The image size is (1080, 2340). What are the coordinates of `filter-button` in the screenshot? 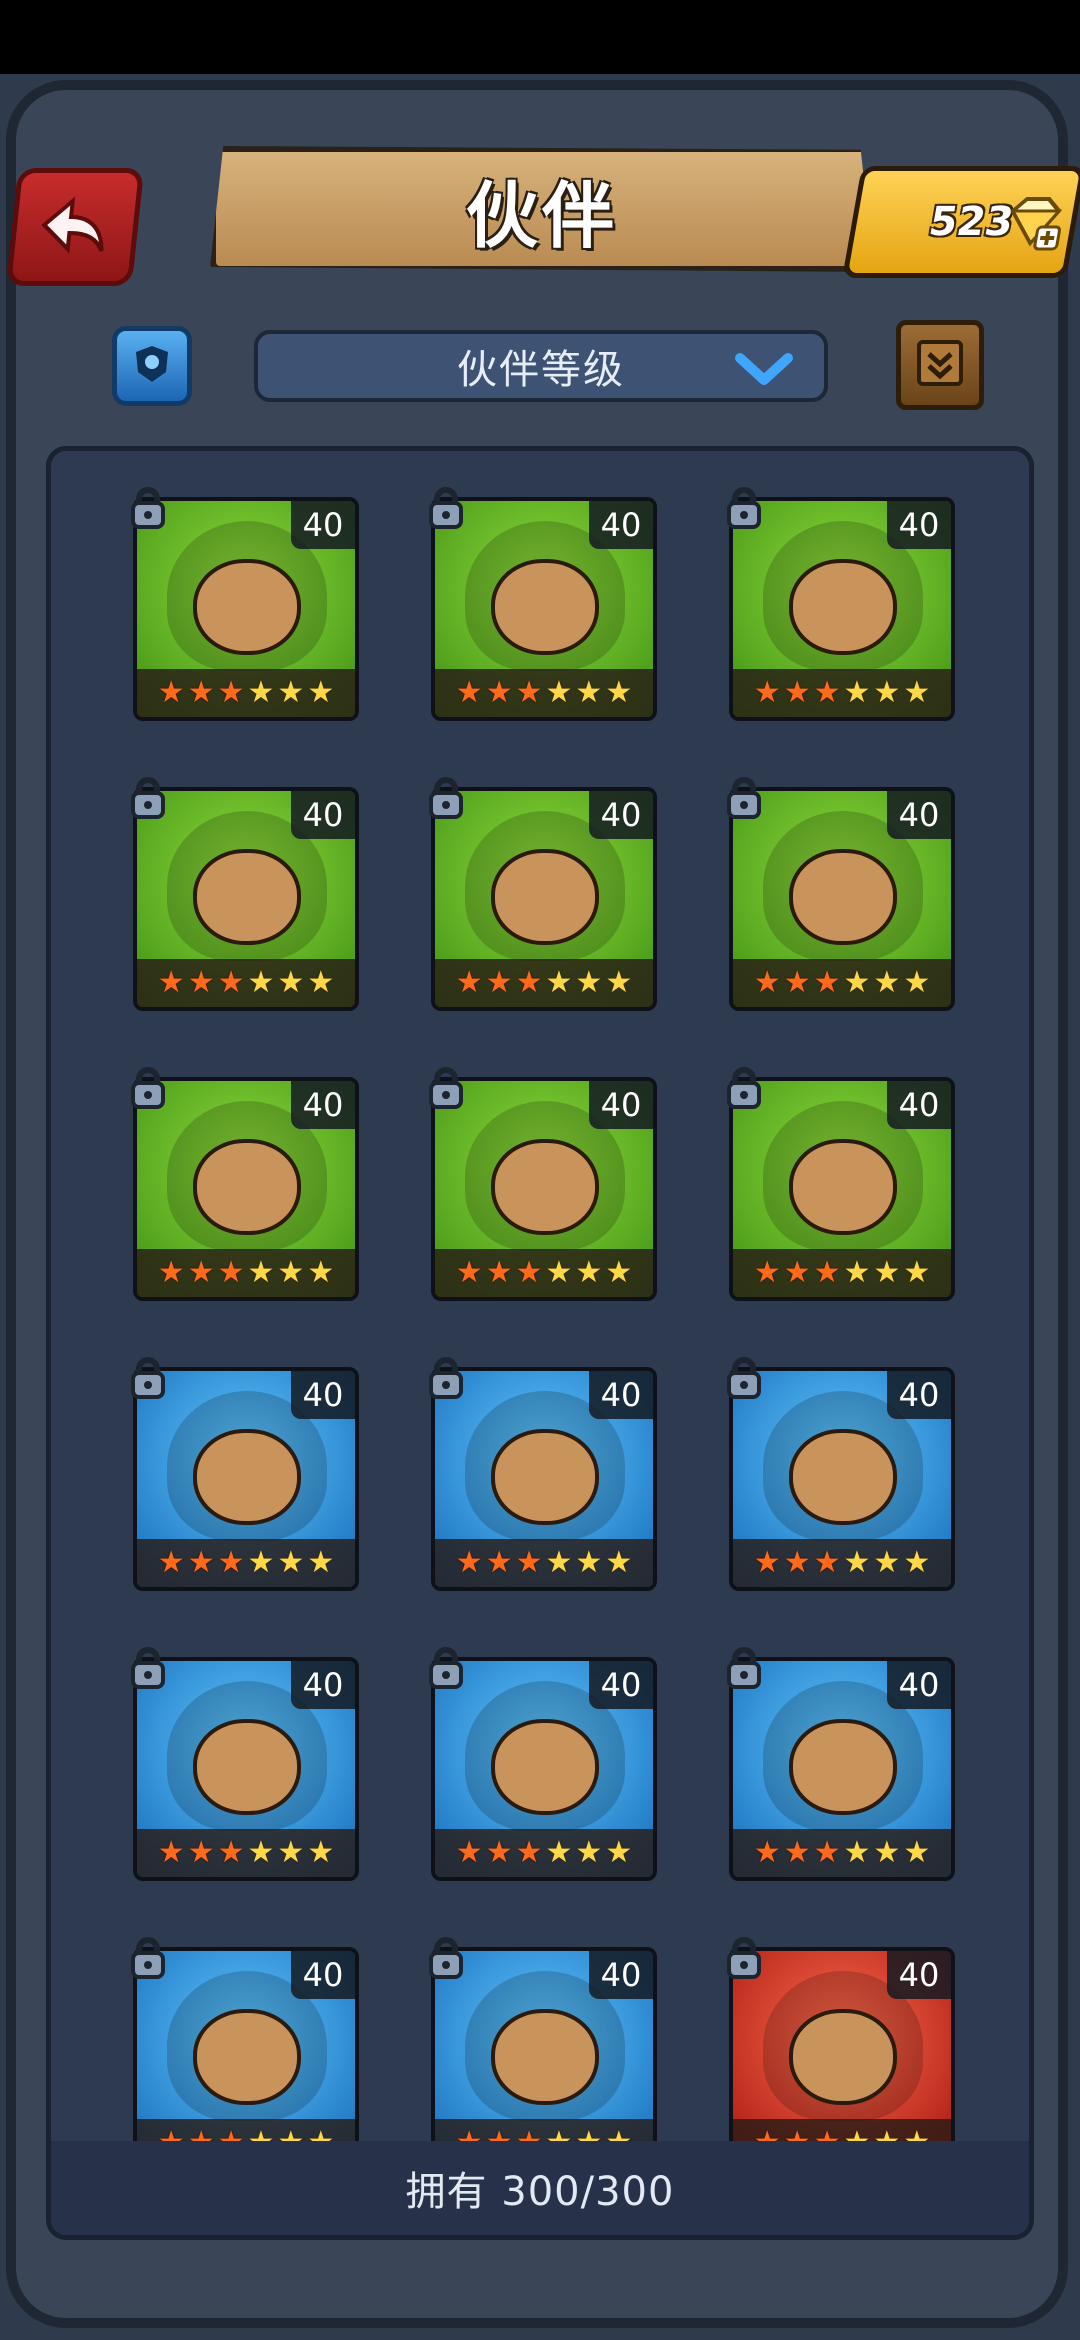 It's located at (152, 366).